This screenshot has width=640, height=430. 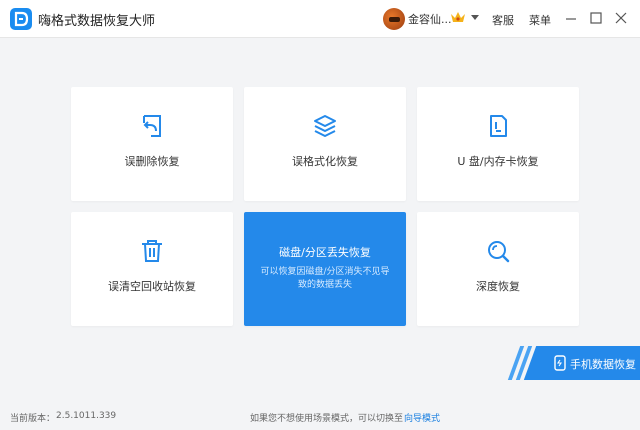 I want to click on memory-card-icon, so click(x=498, y=126).